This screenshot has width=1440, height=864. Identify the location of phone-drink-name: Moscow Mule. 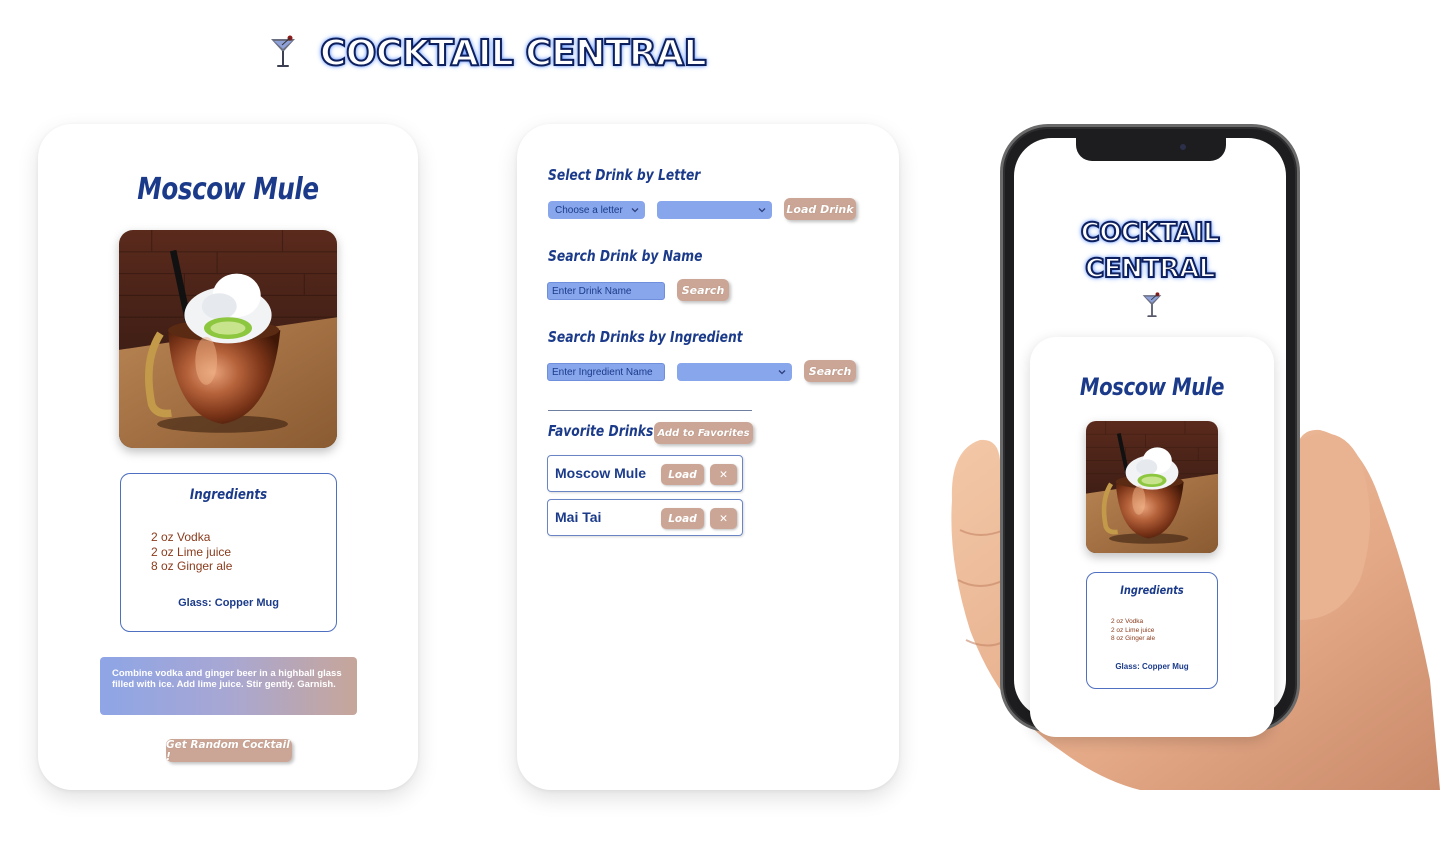
(1152, 387).